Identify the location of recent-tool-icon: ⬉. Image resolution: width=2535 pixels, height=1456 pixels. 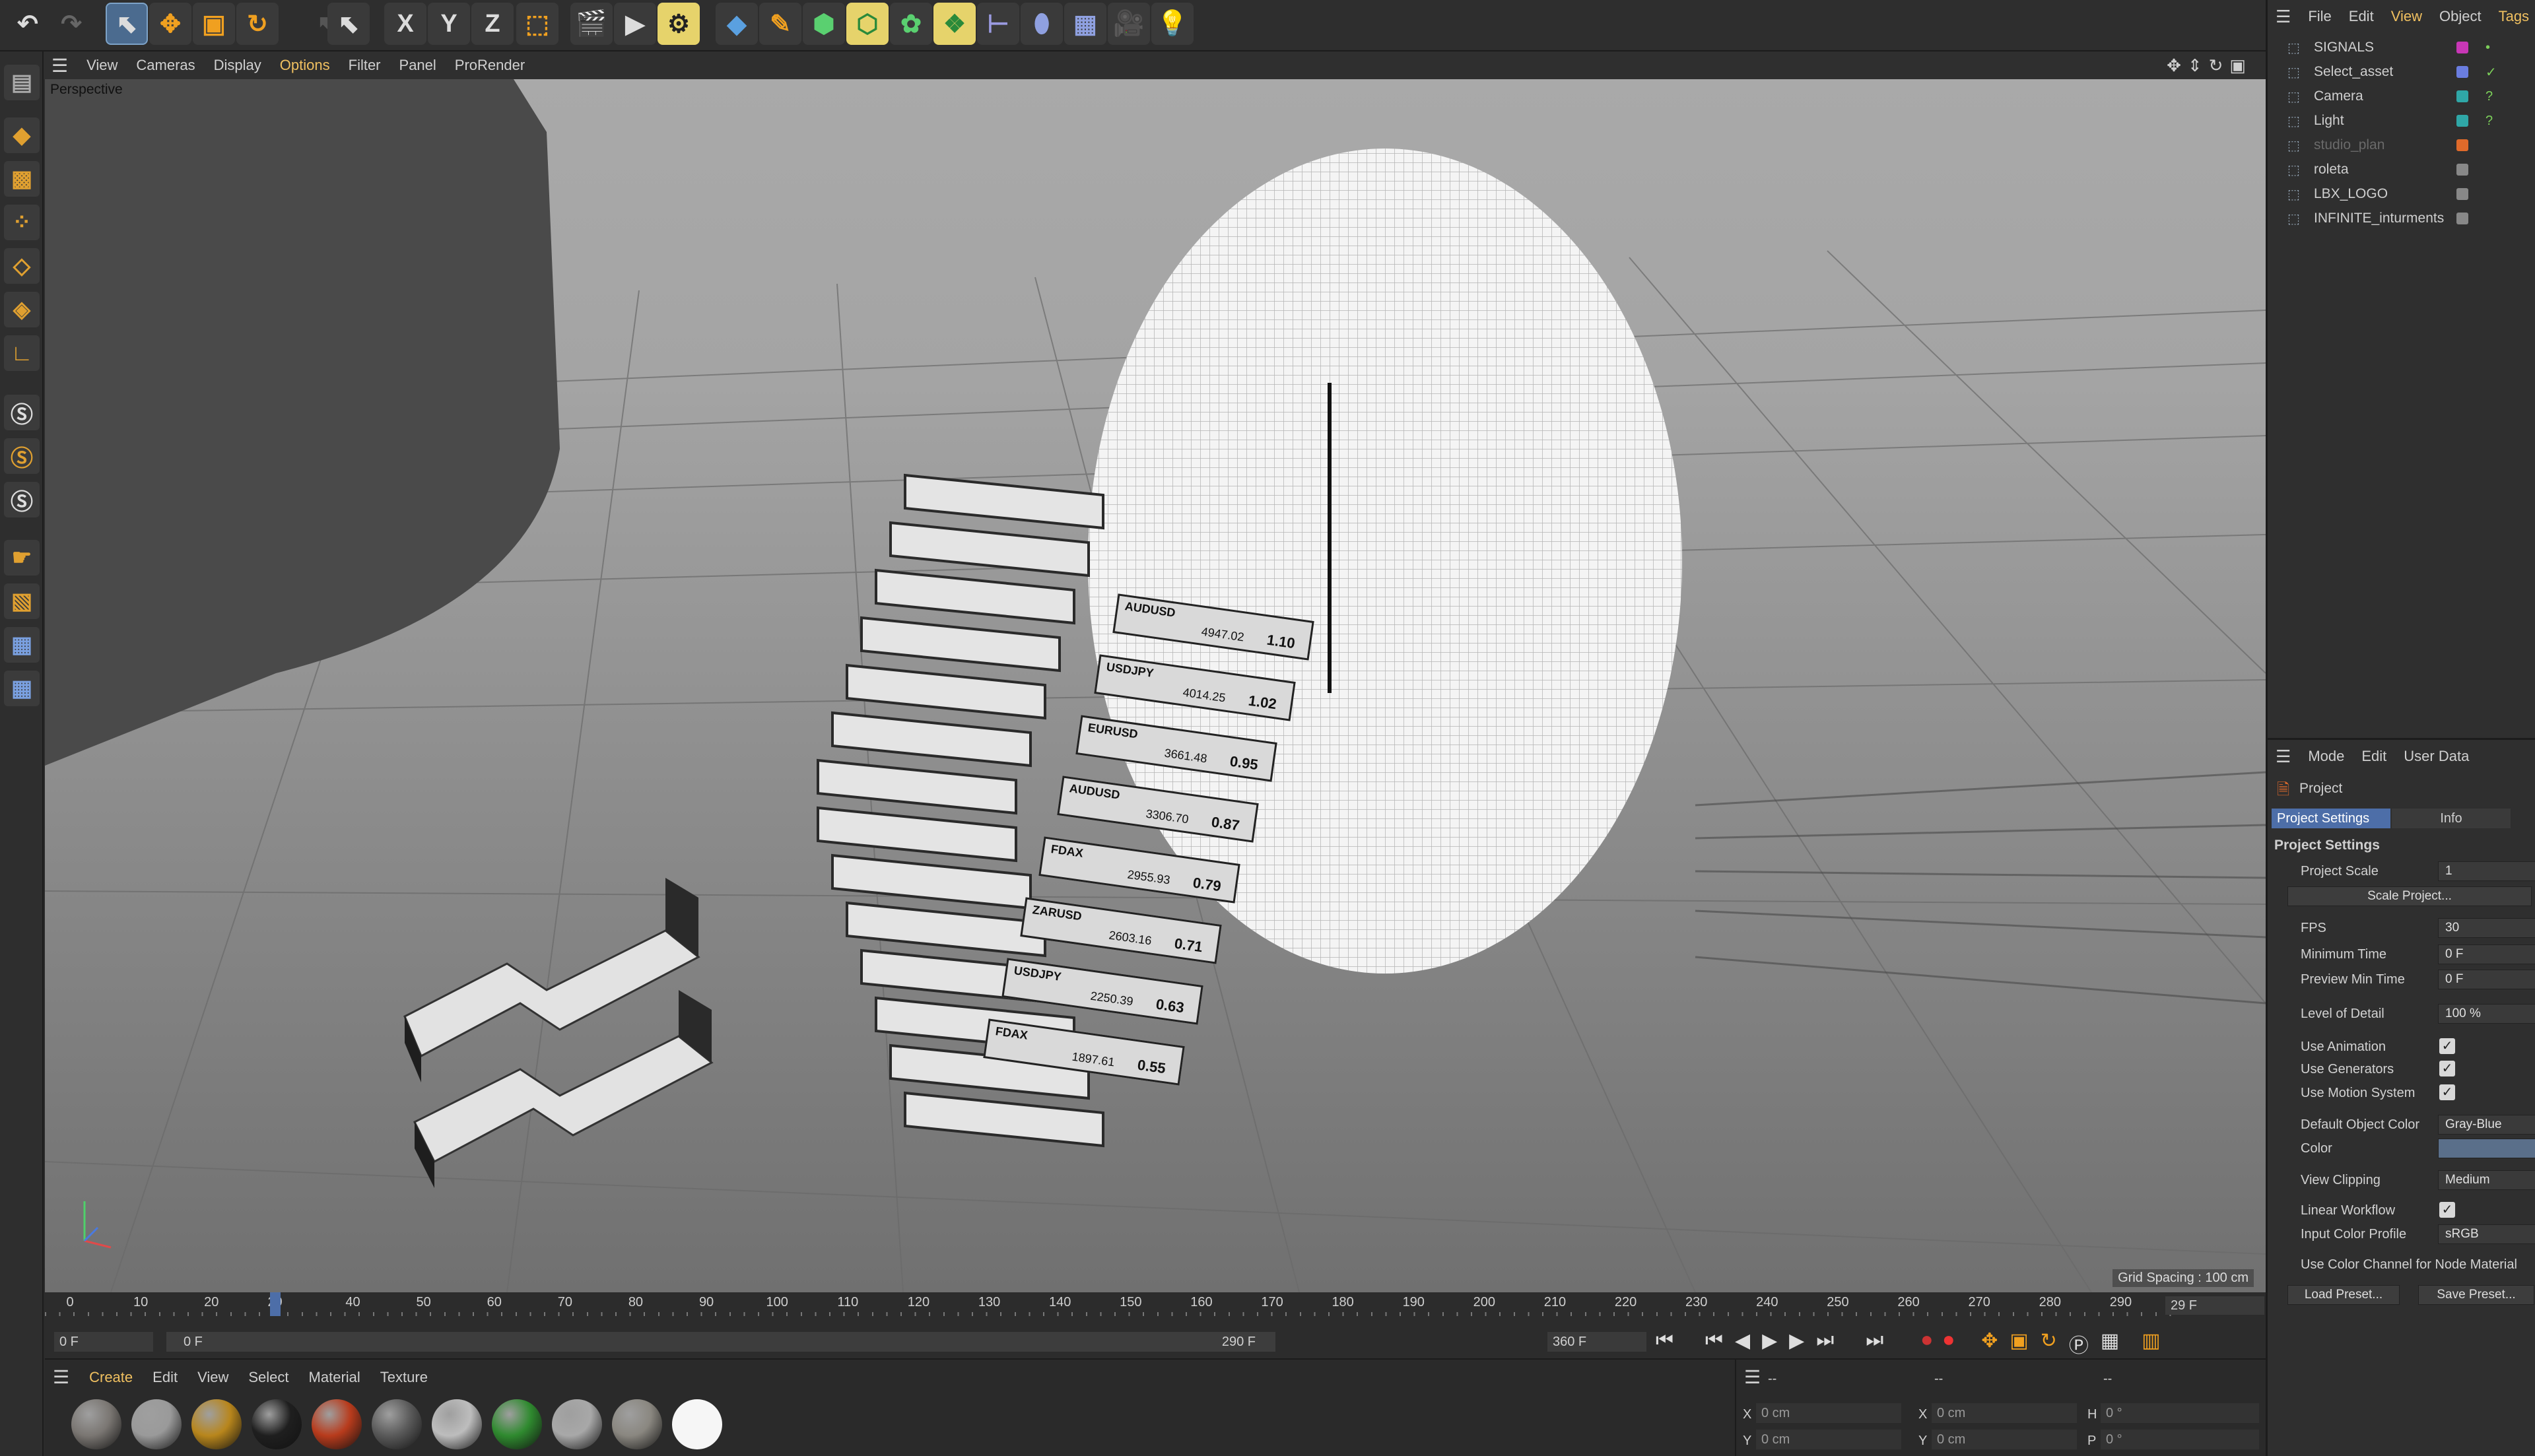
(348, 24).